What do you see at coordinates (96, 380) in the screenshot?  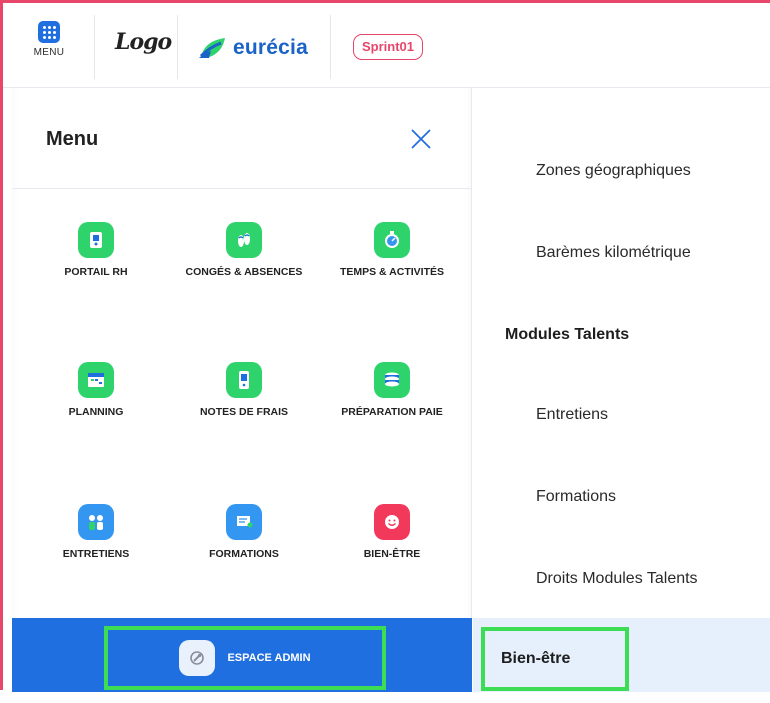 I see `calendar-icon` at bounding box center [96, 380].